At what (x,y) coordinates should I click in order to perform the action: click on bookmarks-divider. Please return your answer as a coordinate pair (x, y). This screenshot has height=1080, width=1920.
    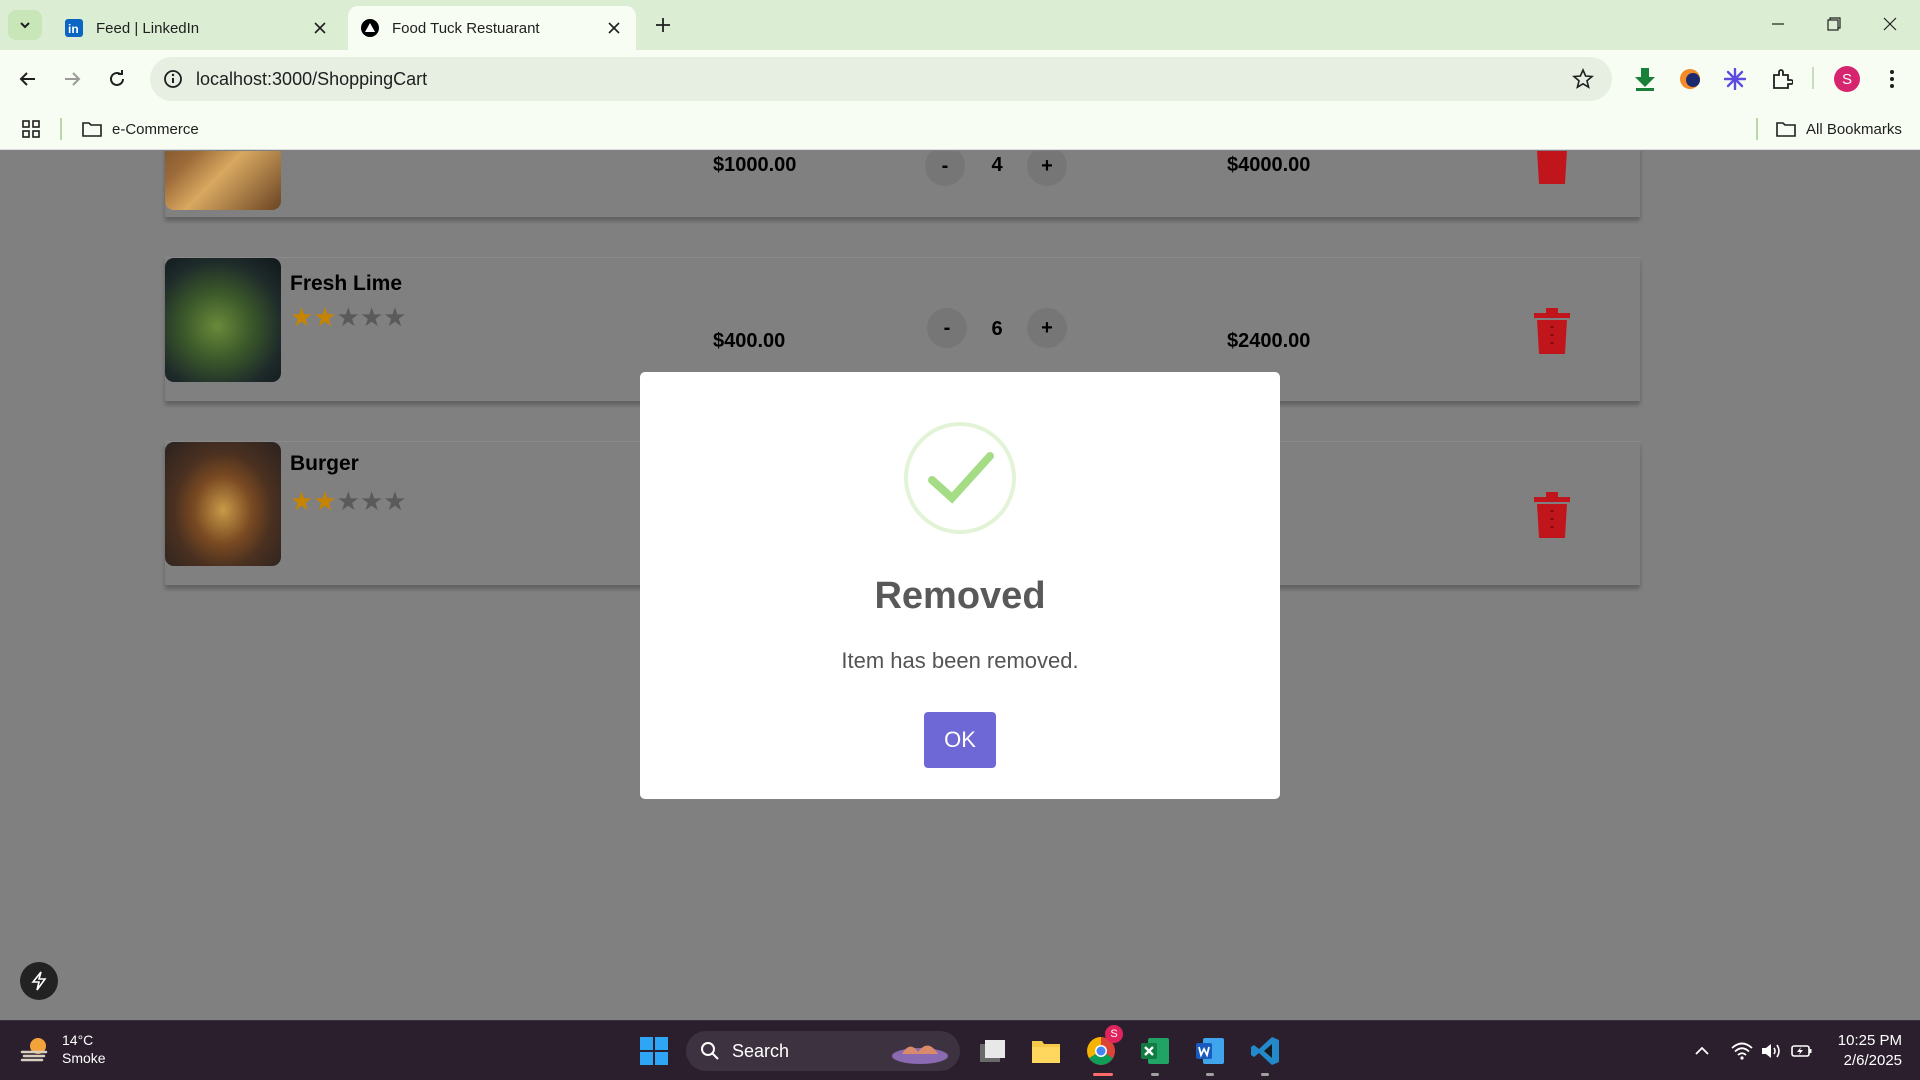
    Looking at the image, I should click on (1757, 129).